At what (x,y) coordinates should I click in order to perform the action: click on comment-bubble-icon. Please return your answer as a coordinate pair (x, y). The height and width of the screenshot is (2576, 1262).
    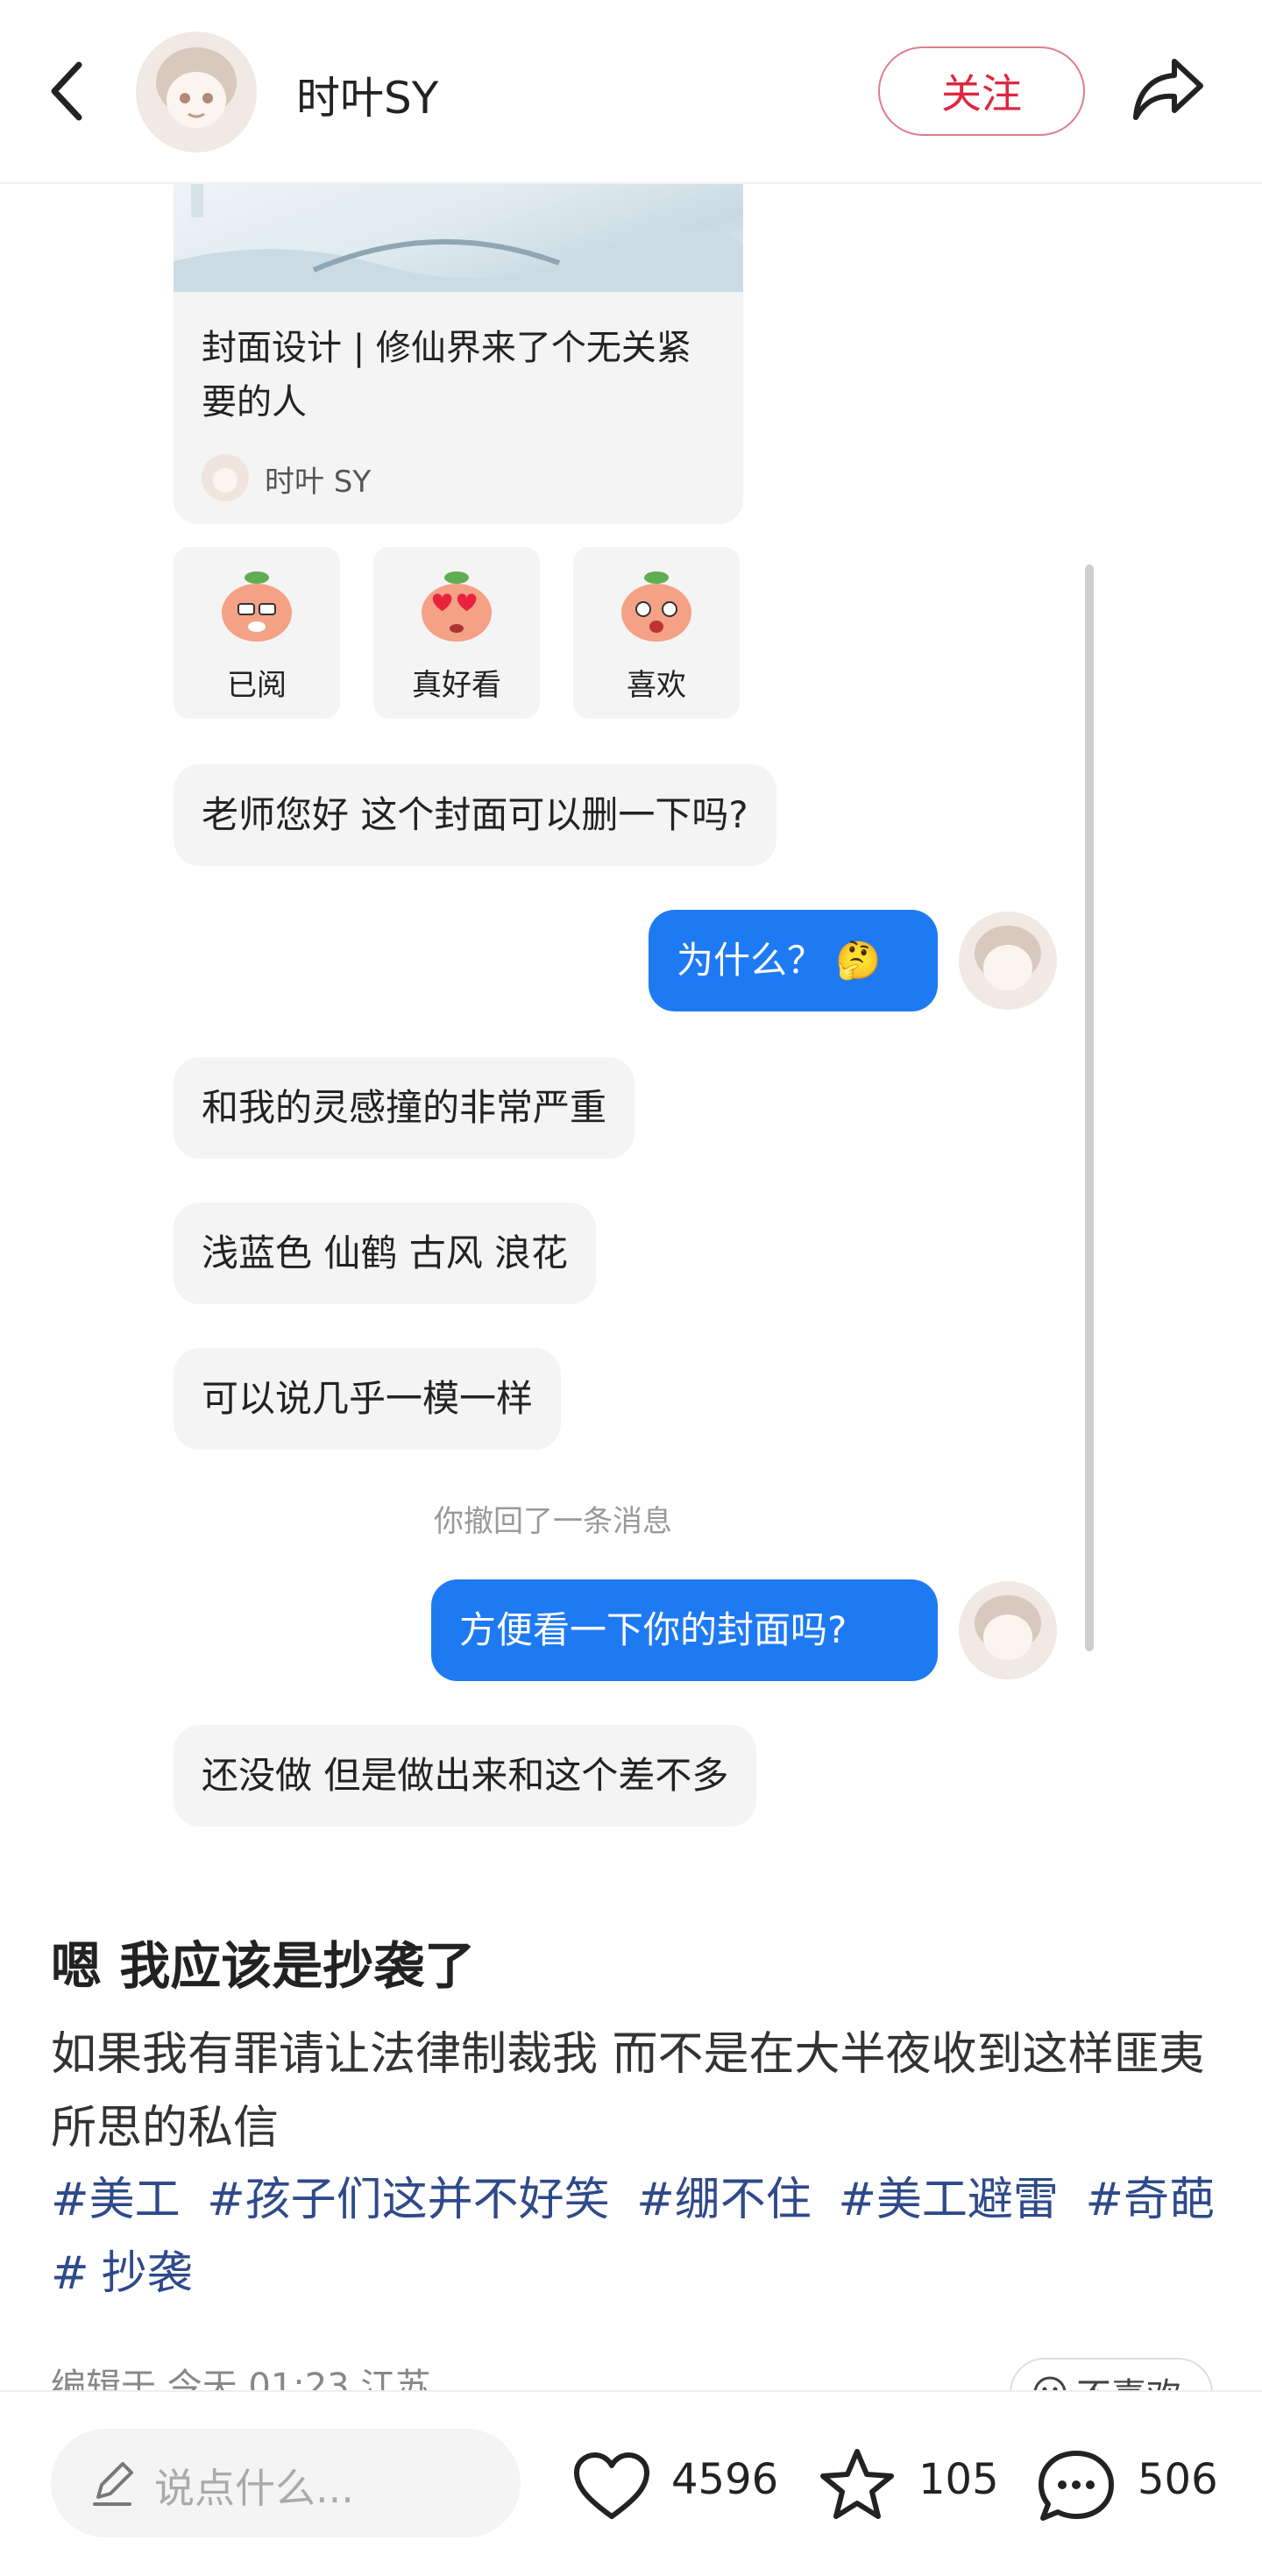
    Looking at the image, I should click on (1076, 2487).